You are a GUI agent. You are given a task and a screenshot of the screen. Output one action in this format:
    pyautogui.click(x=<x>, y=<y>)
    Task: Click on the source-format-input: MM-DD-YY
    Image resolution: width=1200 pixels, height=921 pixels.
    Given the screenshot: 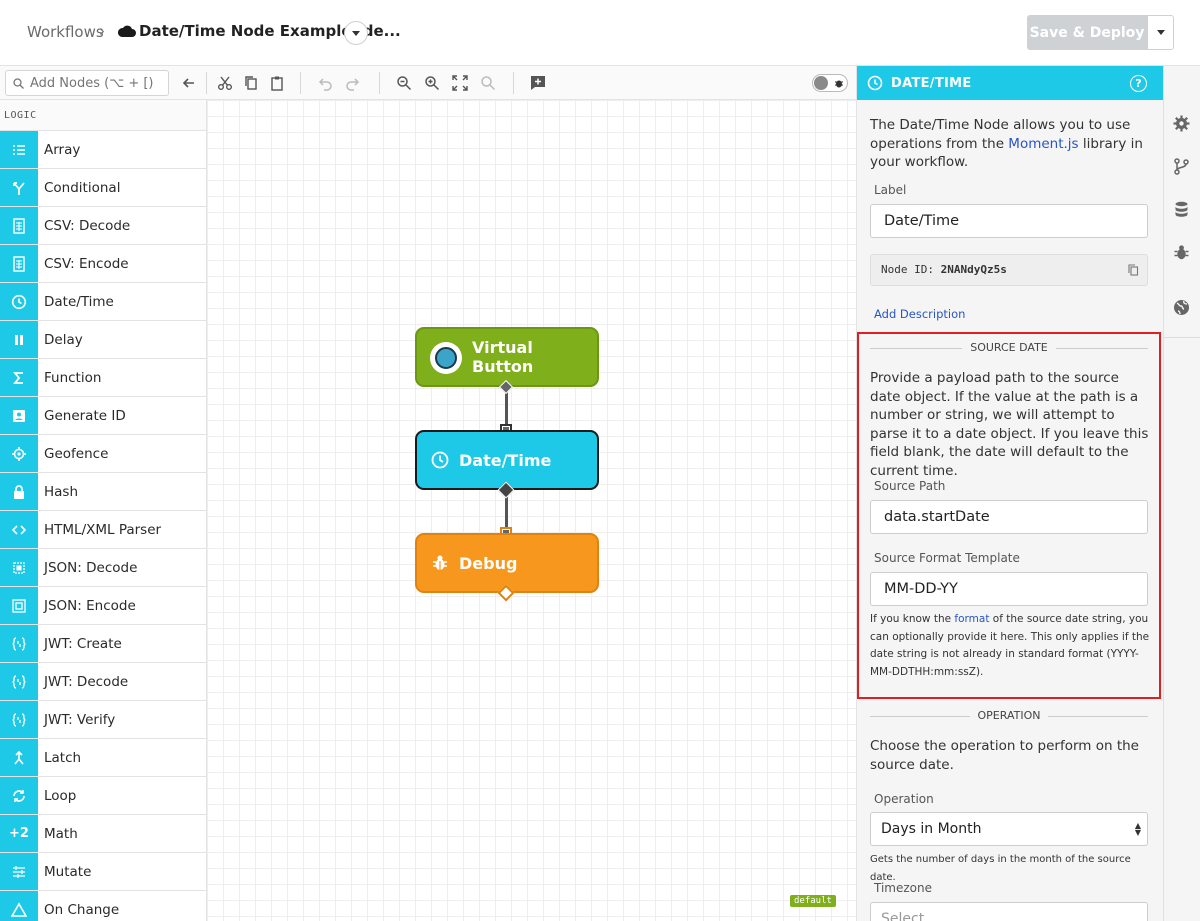 What is the action you would take?
    pyautogui.click(x=1009, y=589)
    